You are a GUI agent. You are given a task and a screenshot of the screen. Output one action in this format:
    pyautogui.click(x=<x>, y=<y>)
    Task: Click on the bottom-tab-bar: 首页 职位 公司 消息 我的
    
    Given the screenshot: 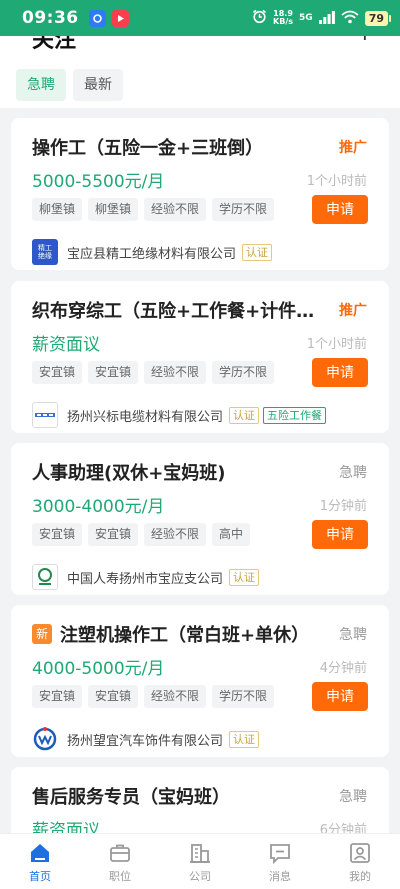 What is the action you would take?
    pyautogui.click(x=200, y=861)
    